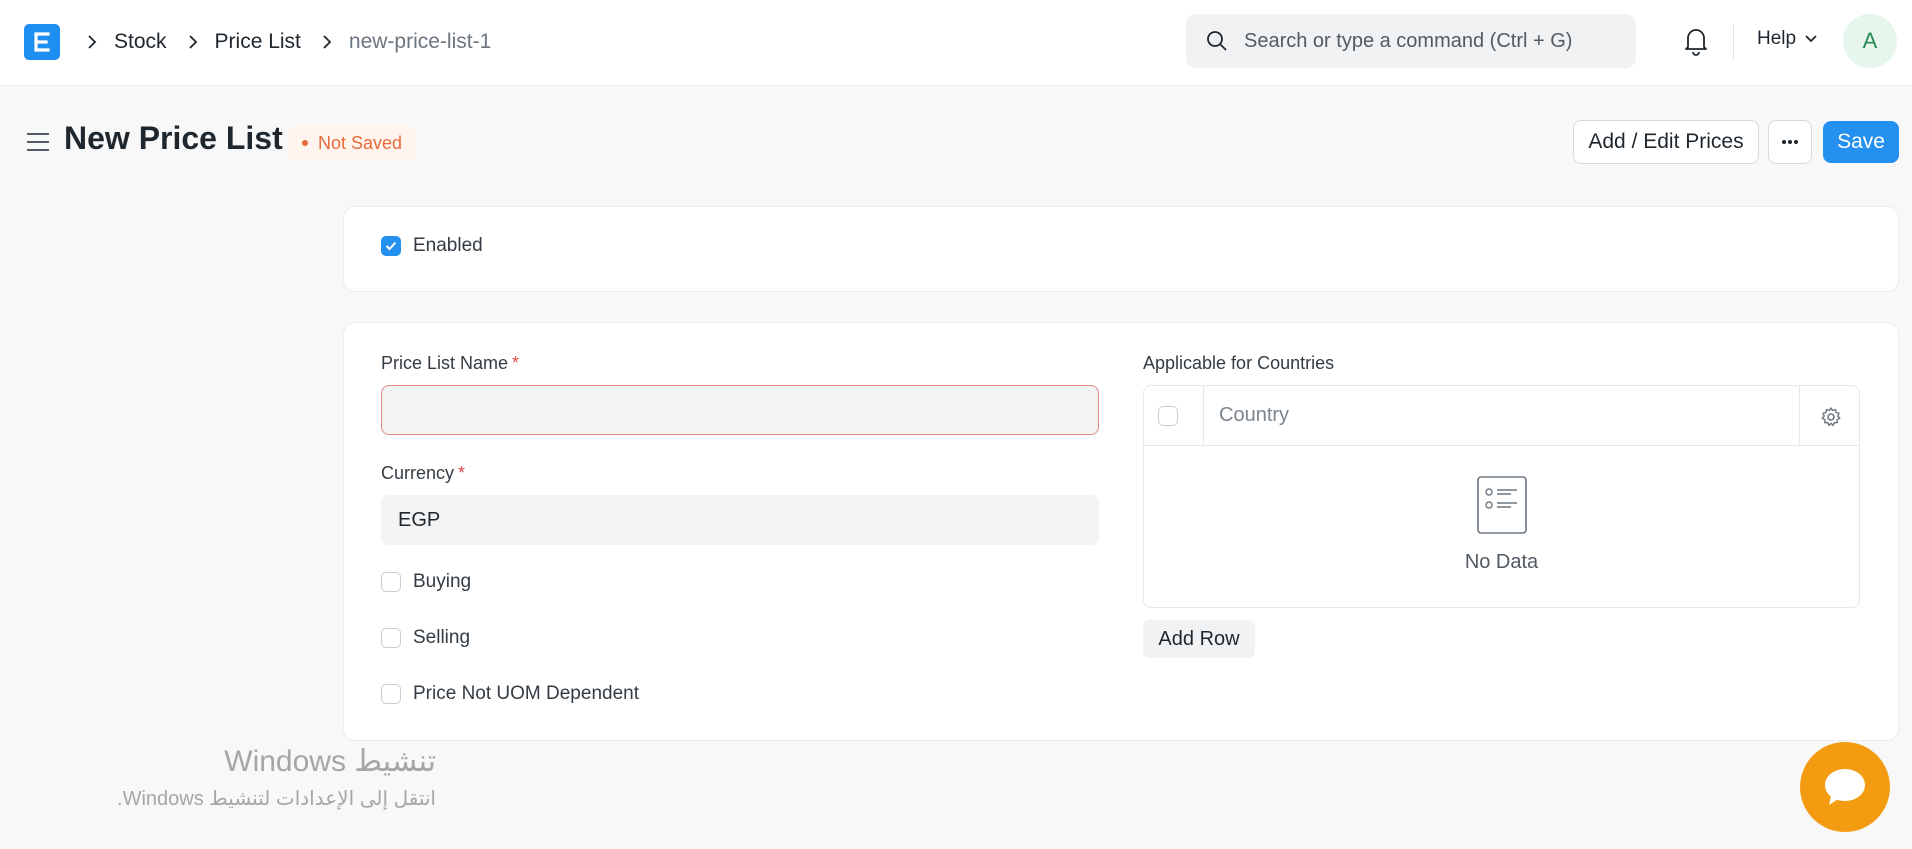 Image resolution: width=1912 pixels, height=849 pixels. I want to click on chat-bubble-icon, so click(1845, 787).